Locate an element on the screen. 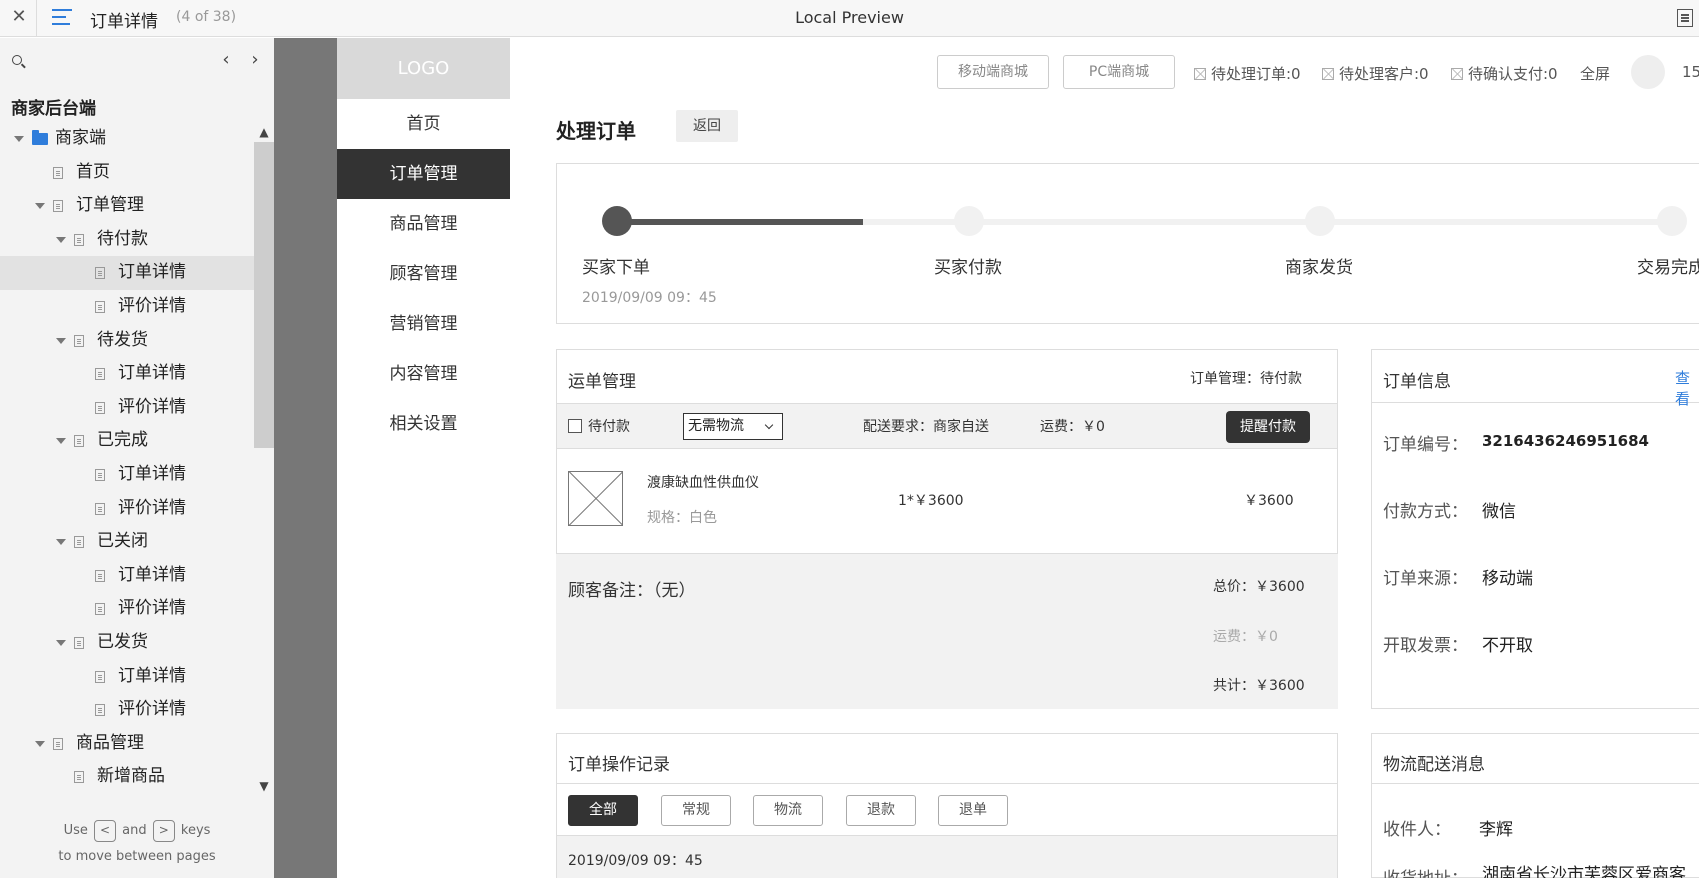 The image size is (1699, 878). info-value: 3216436246951684 is located at coordinates (1565, 441).